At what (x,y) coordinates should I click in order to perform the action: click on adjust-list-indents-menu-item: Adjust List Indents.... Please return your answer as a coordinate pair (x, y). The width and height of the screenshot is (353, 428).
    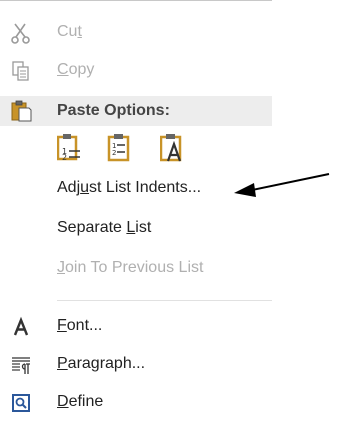
    Looking at the image, I should click on (136, 188).